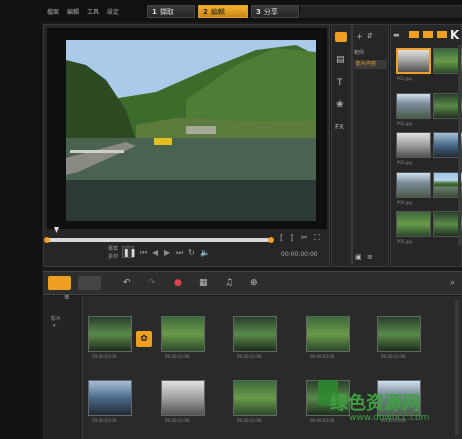 Image resolution: width=462 pixels, height=439 pixels. What do you see at coordinates (178, 283) in the screenshot?
I see `record-icon: ●` at bounding box center [178, 283].